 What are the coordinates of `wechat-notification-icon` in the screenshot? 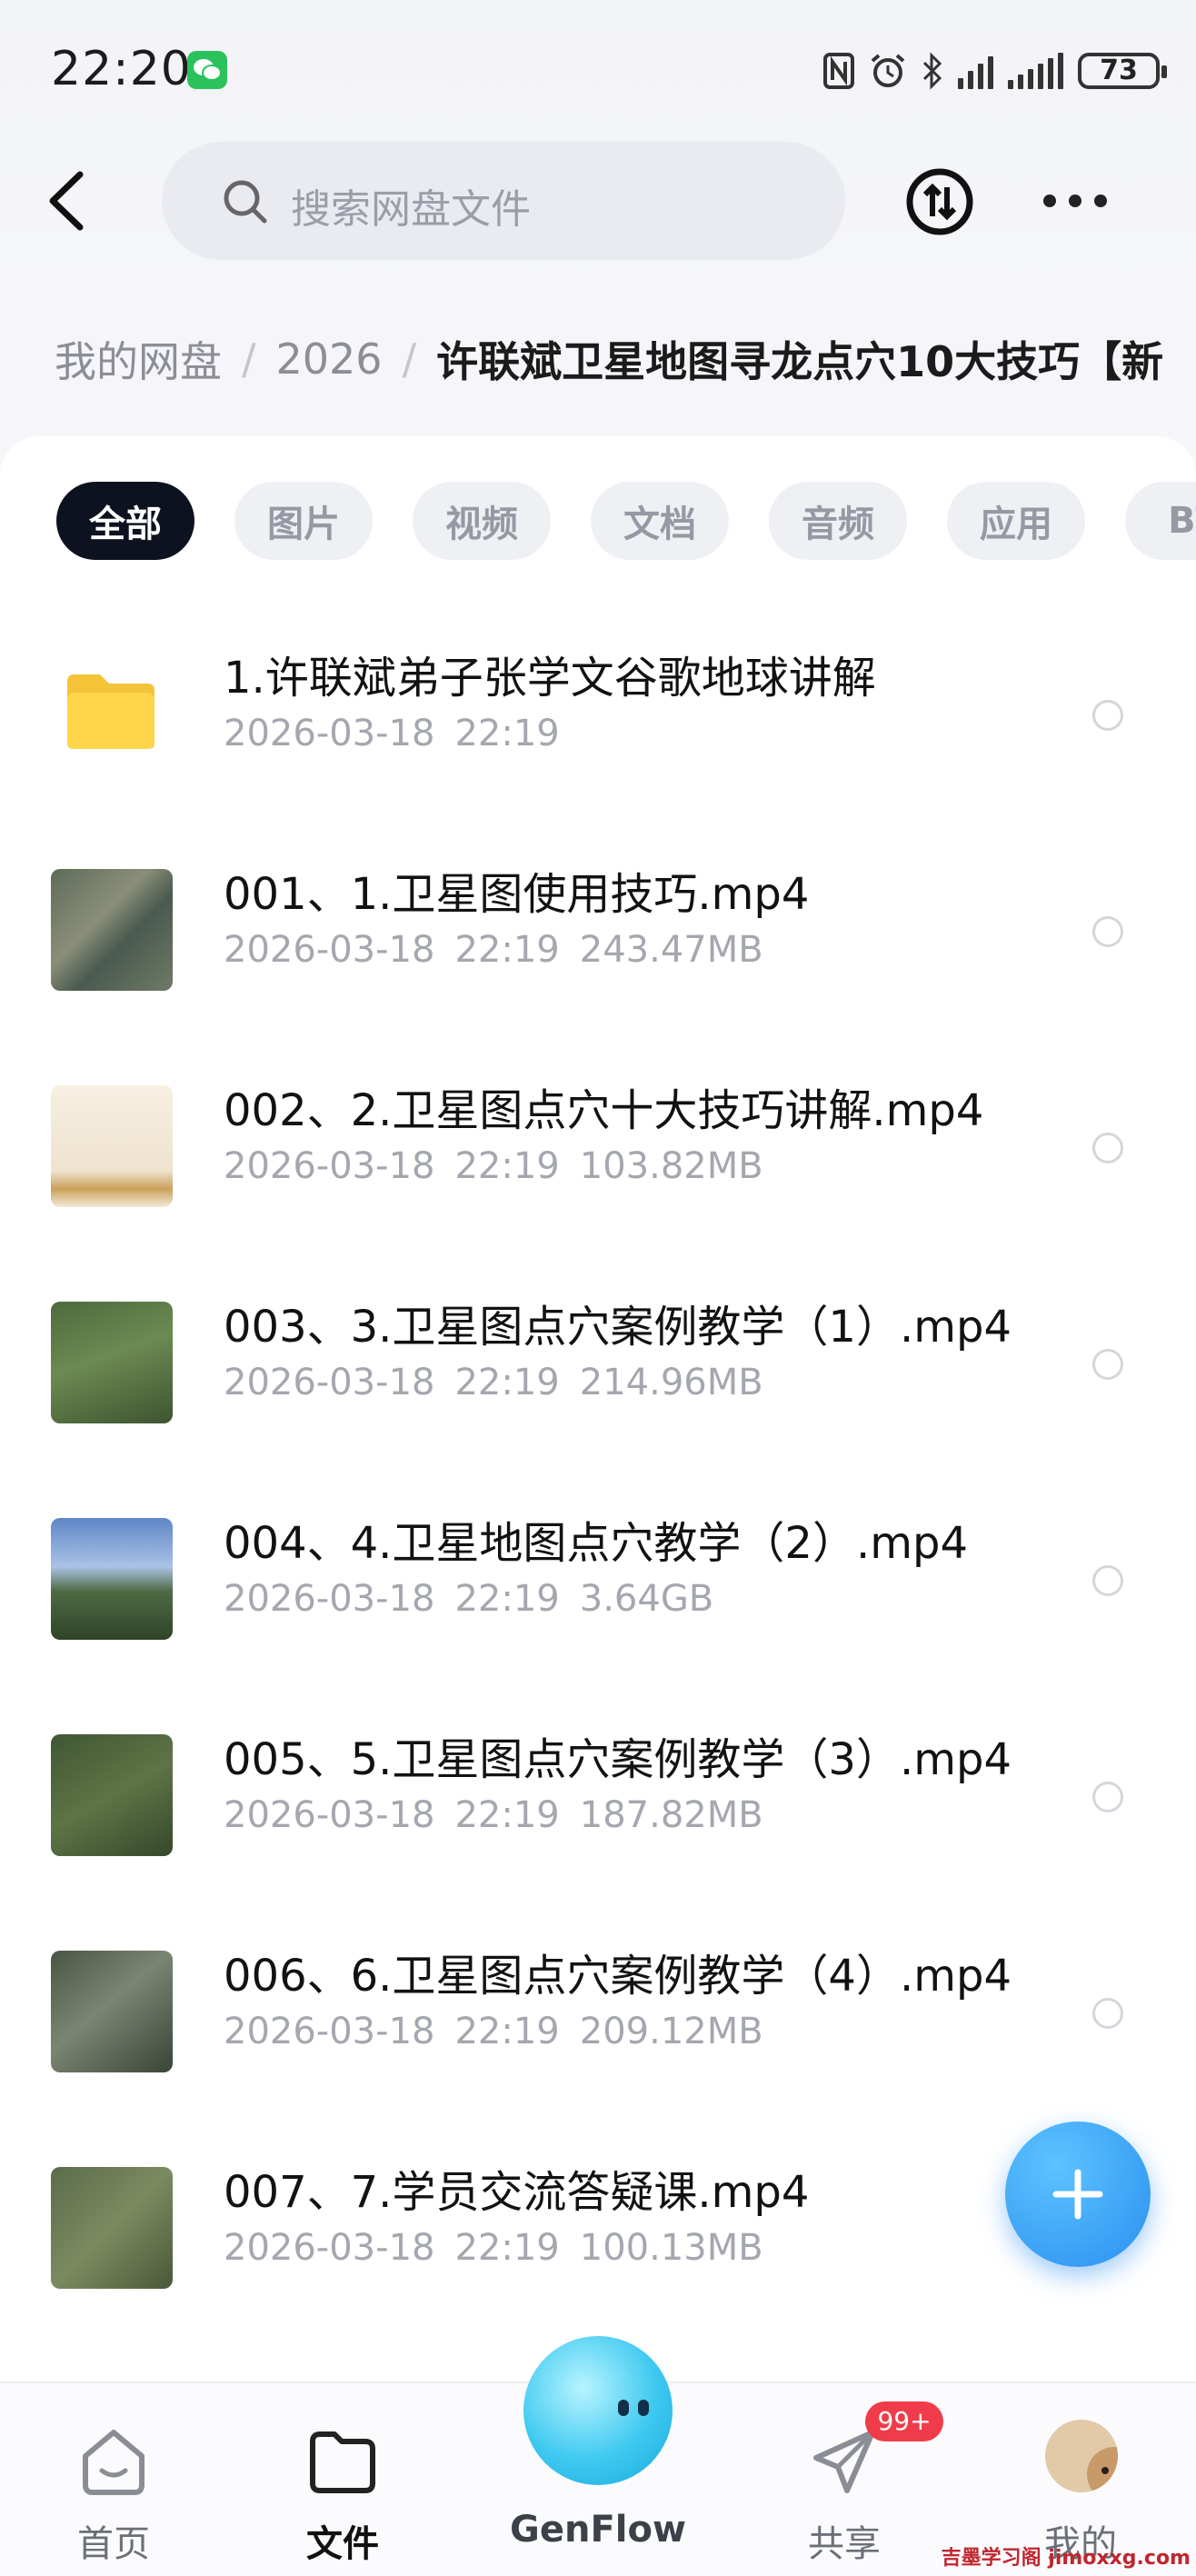 It's located at (207, 70).